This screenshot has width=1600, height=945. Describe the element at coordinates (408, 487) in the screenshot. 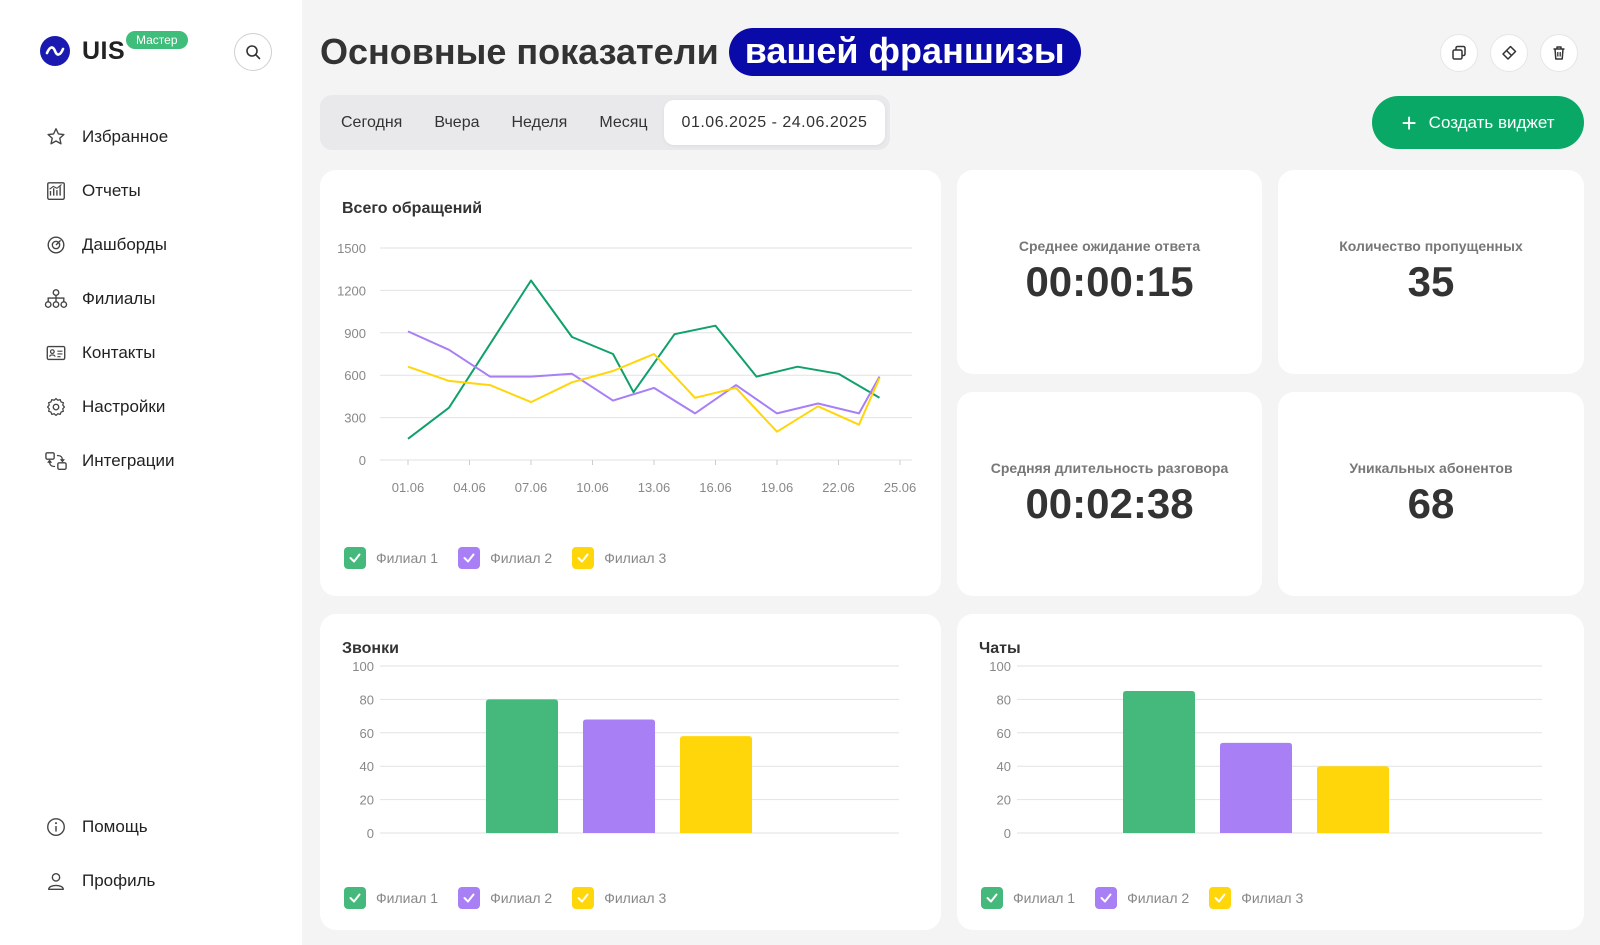

I see `x-tick-label: 01.06` at that location.